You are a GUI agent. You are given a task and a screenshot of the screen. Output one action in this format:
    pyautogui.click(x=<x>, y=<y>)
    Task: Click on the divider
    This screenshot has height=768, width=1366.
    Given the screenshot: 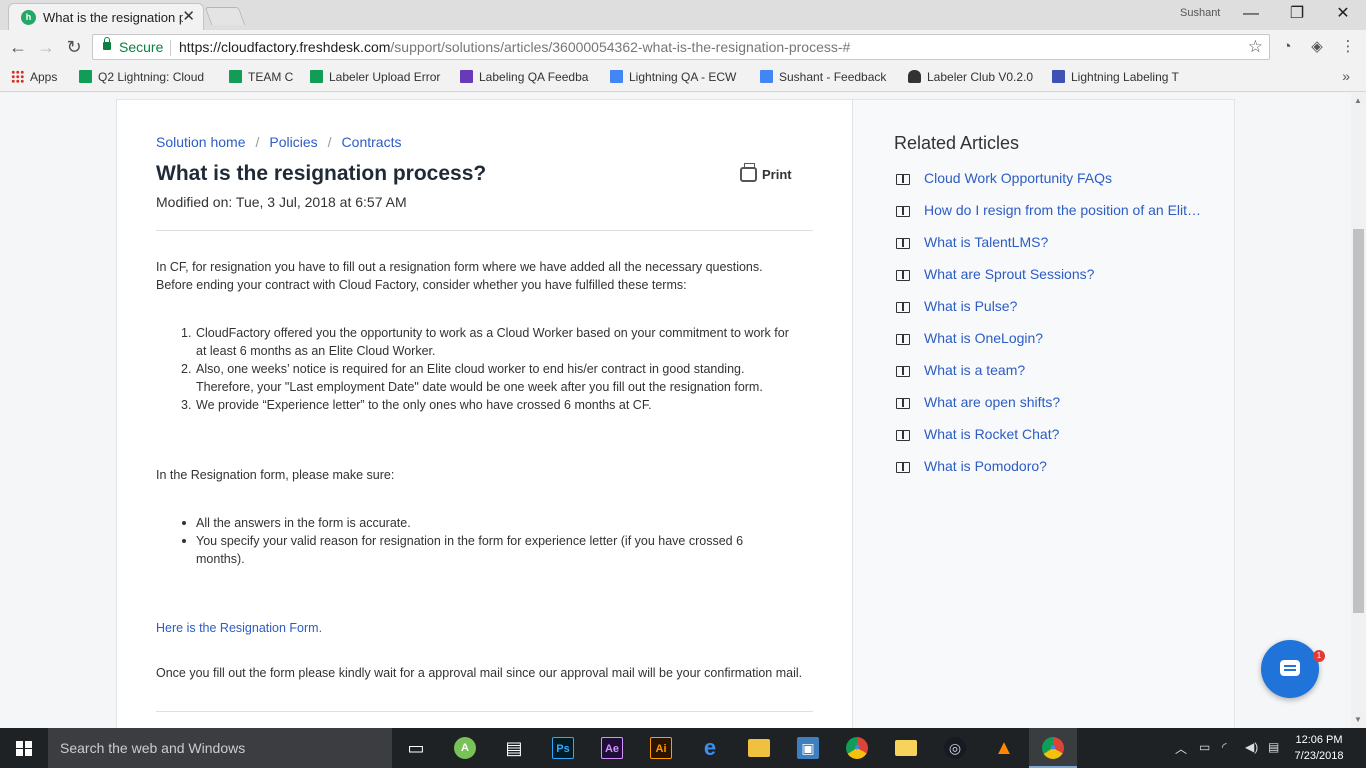 What is the action you would take?
    pyautogui.click(x=484, y=711)
    